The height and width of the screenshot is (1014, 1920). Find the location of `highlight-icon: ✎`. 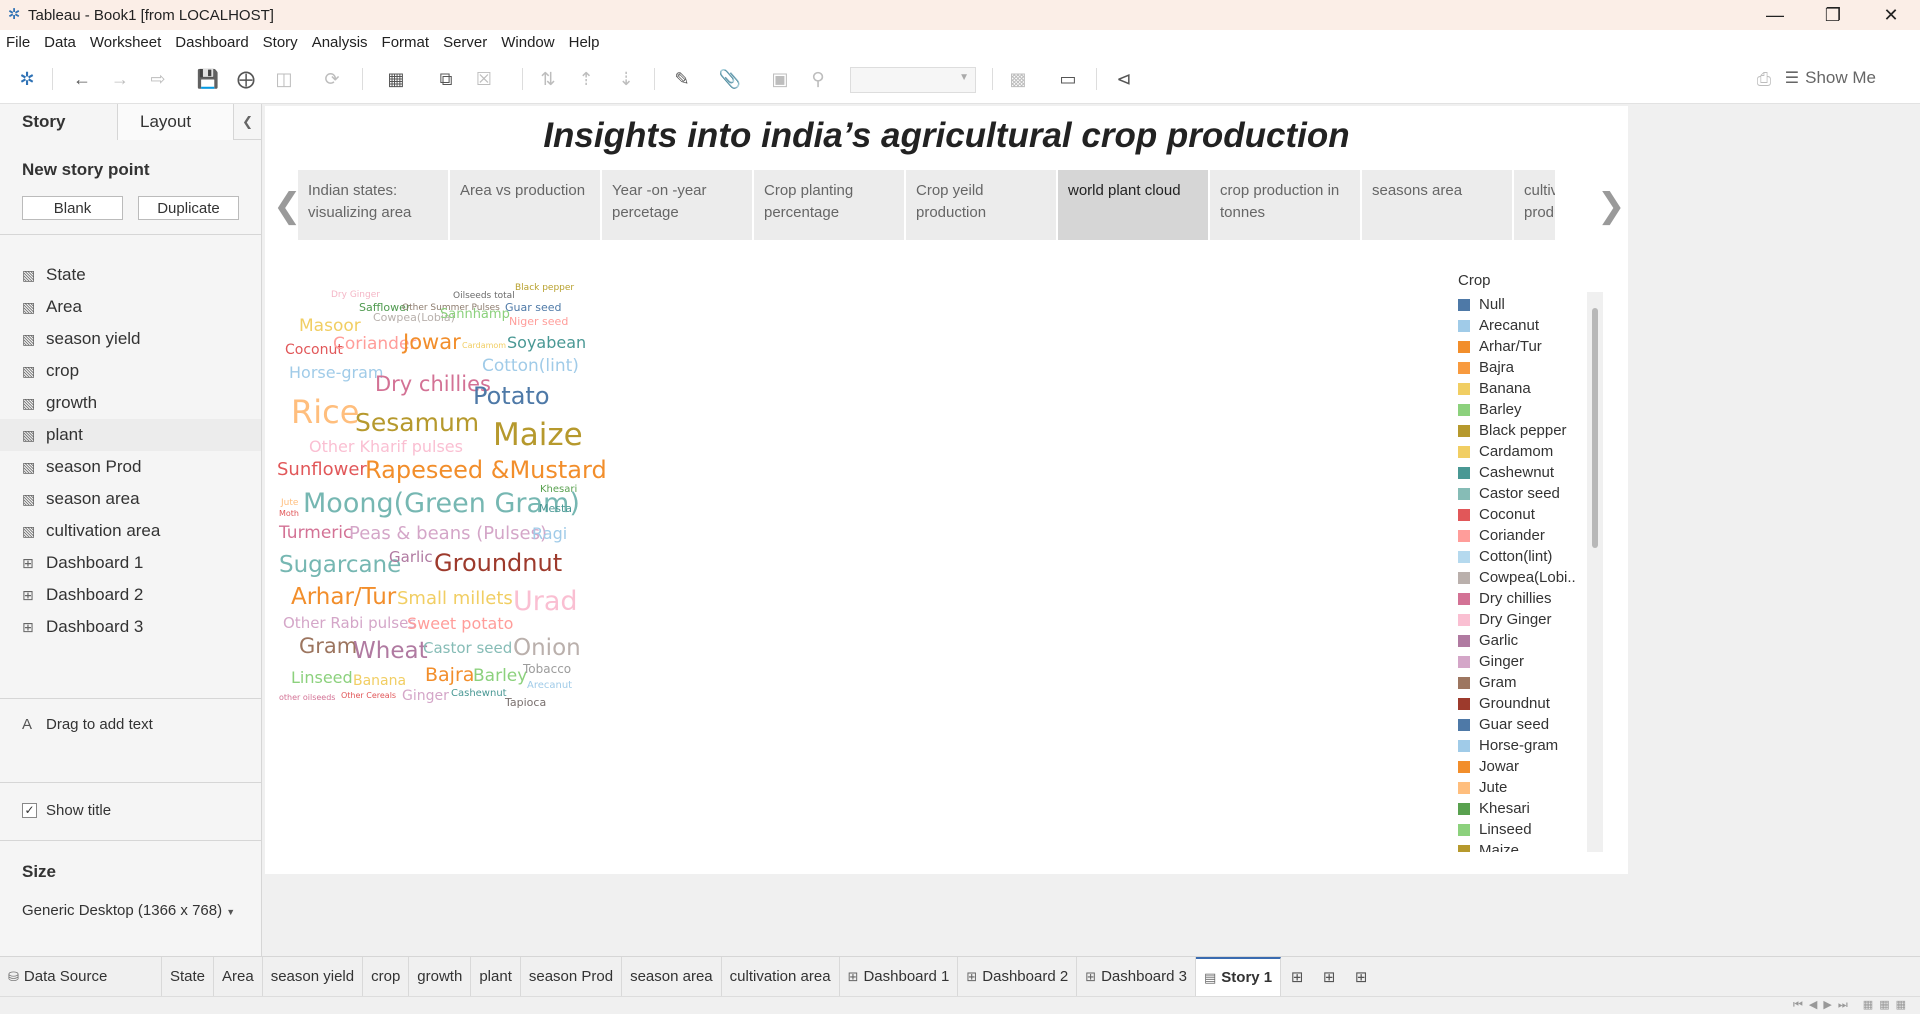

highlight-icon: ✎ is located at coordinates (682, 79).